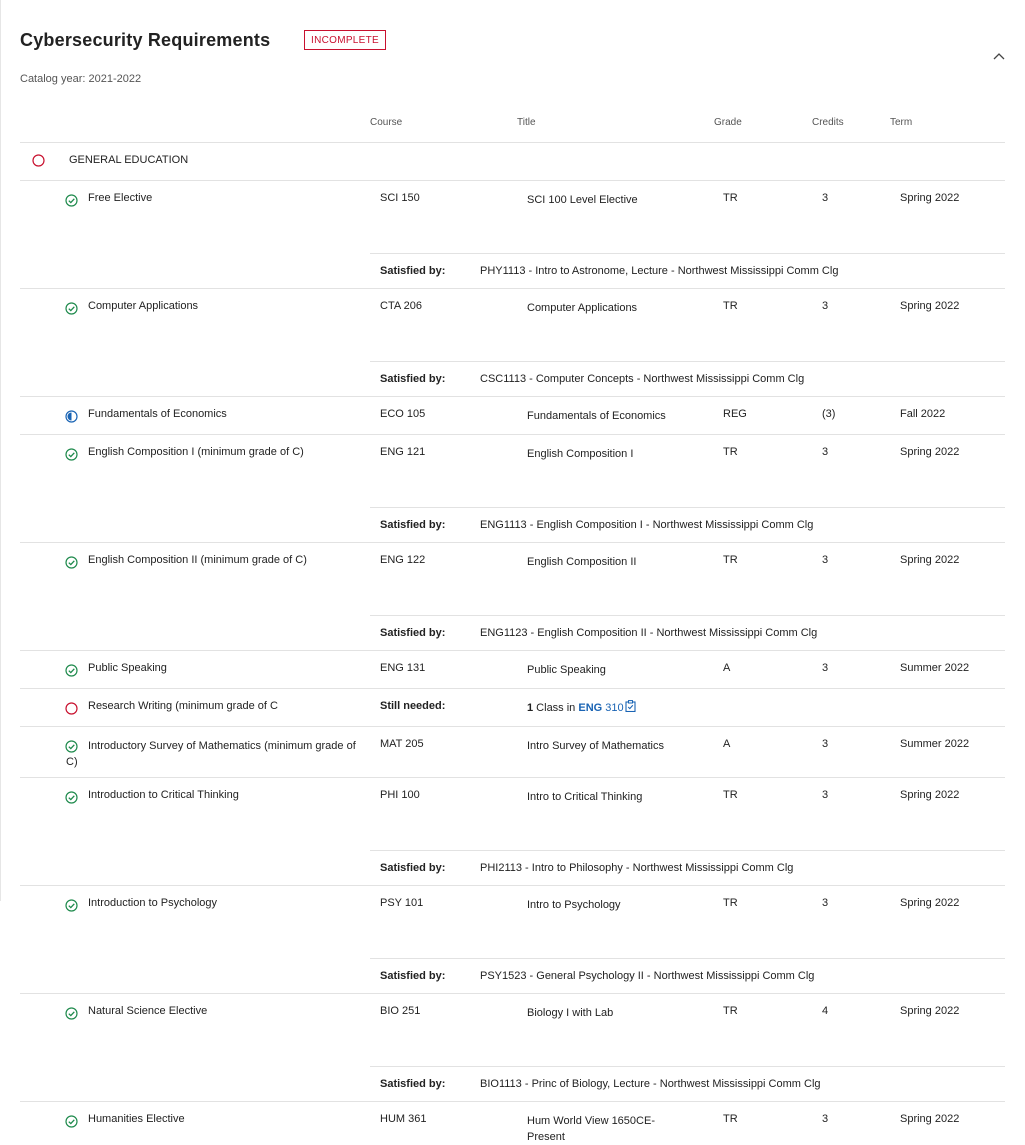 Image resolution: width=1025 pixels, height=1145 pixels. I want to click on still-needed-text: 1 Class in ENG 310, so click(581, 707).